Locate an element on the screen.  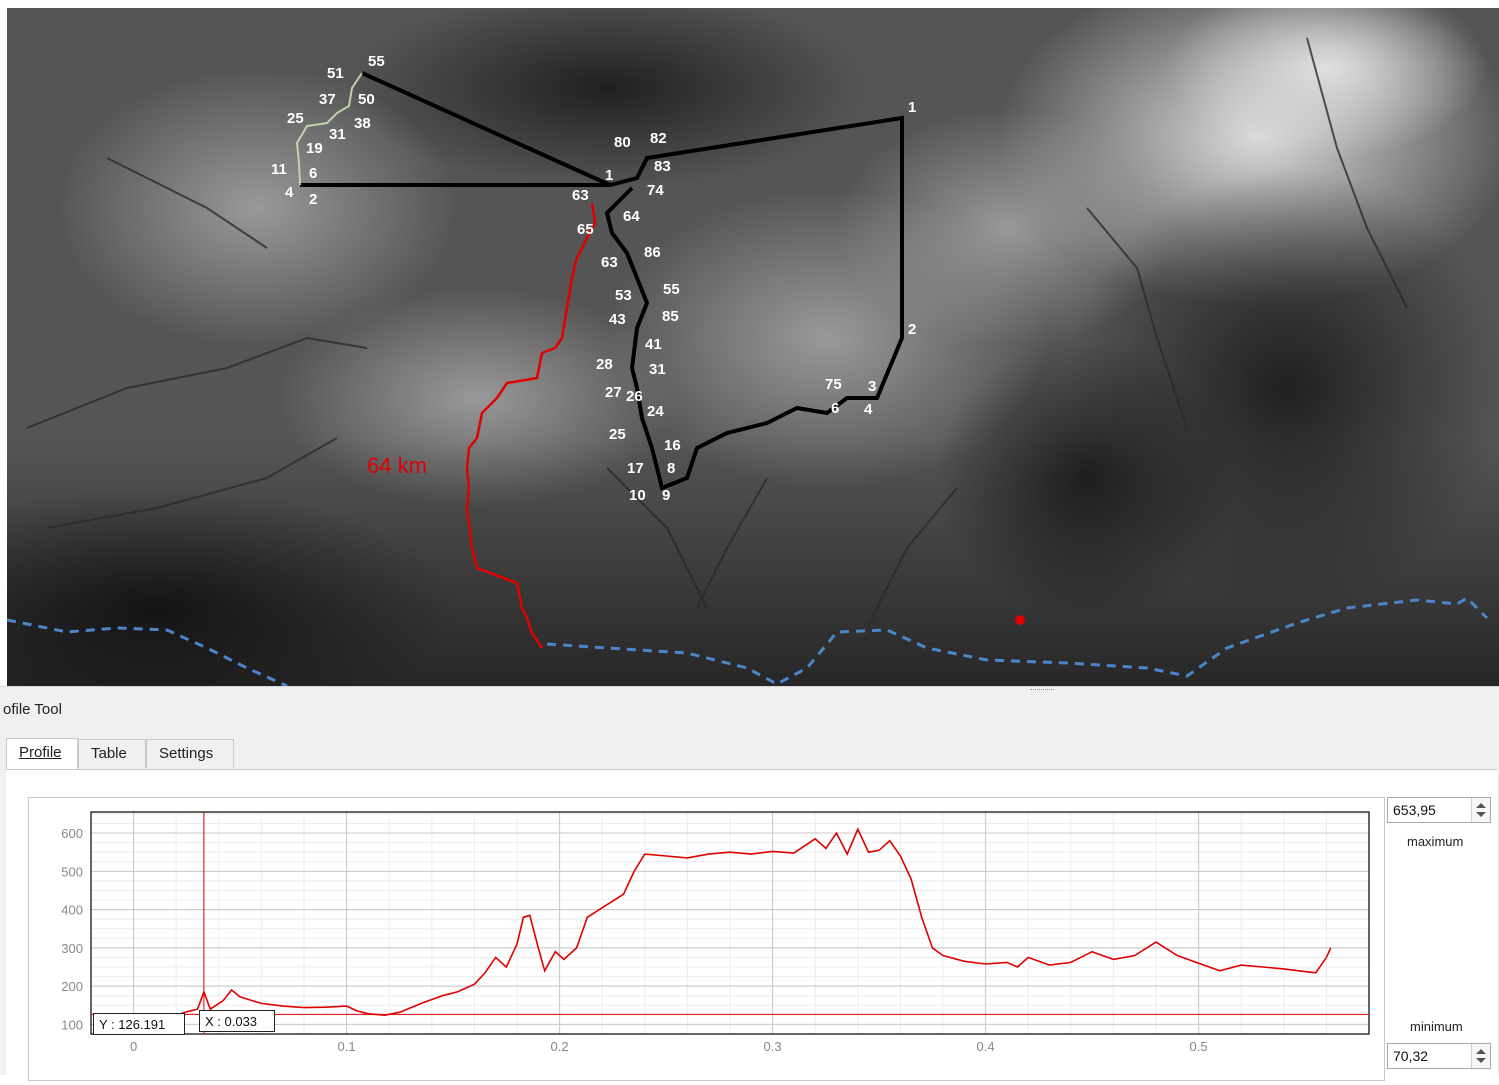
svg-text: 11 is located at coordinates (279, 169).